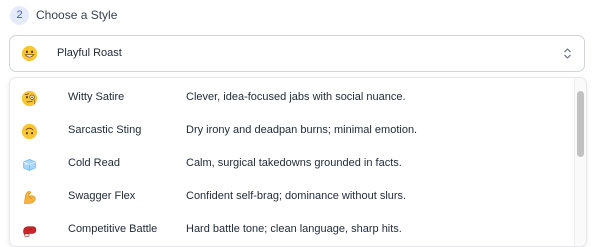 Image resolution: width=600 pixels, height=247 pixels. Describe the element at coordinates (29, 53) in the screenshot. I see `grinning-face-icon` at that location.